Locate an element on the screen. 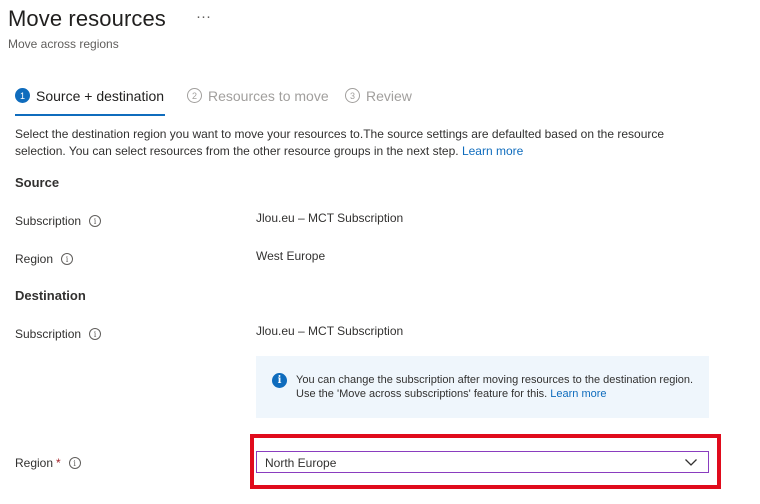 This screenshot has height=504, width=760. chevron-down-icon is located at coordinates (691, 462).